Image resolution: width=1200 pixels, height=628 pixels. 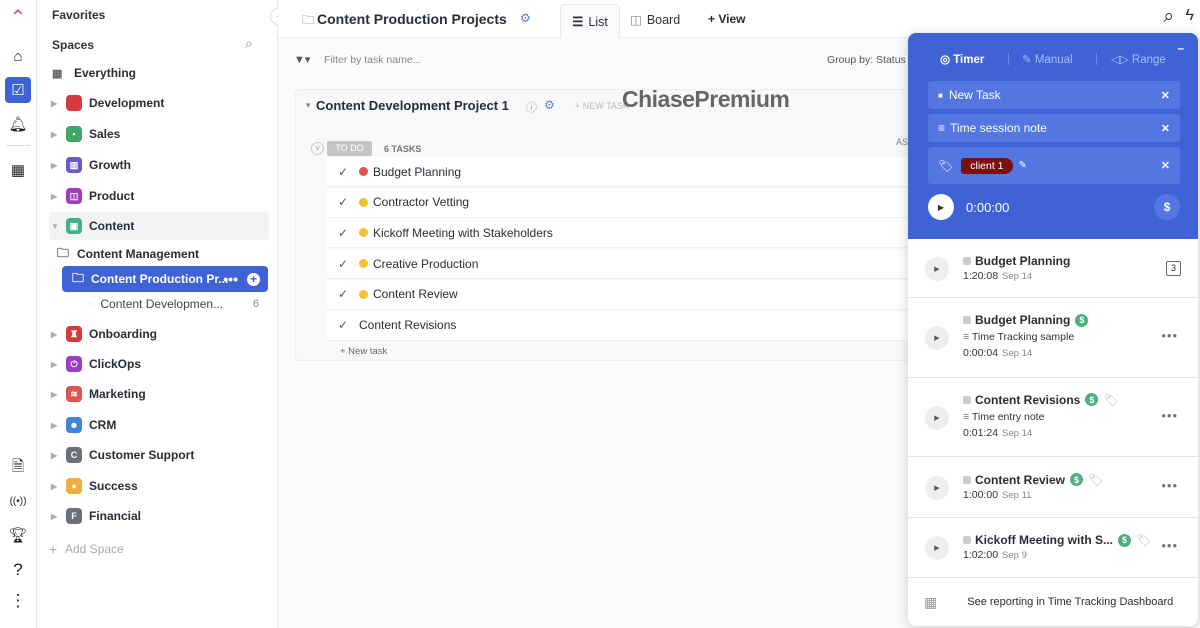 I want to click on tasks-icon: ☑, so click(x=18, y=90).